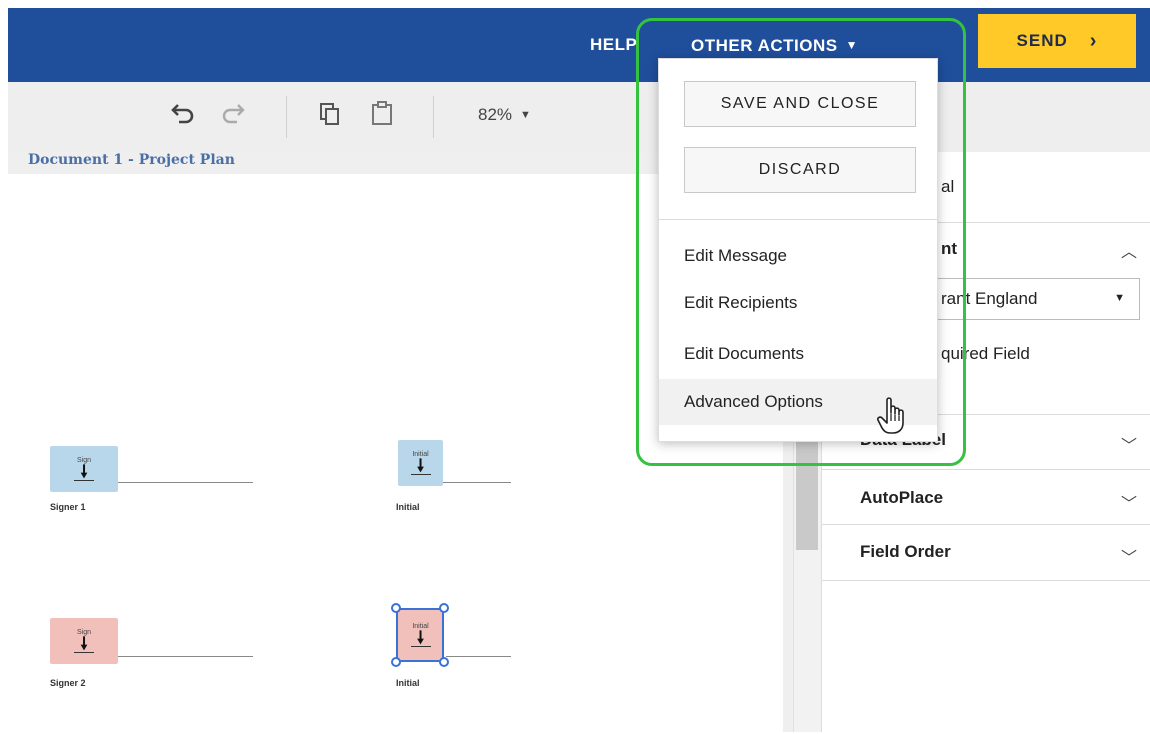 The width and height of the screenshot is (1150, 734). I want to click on discard-button: DISCARD, so click(800, 170).